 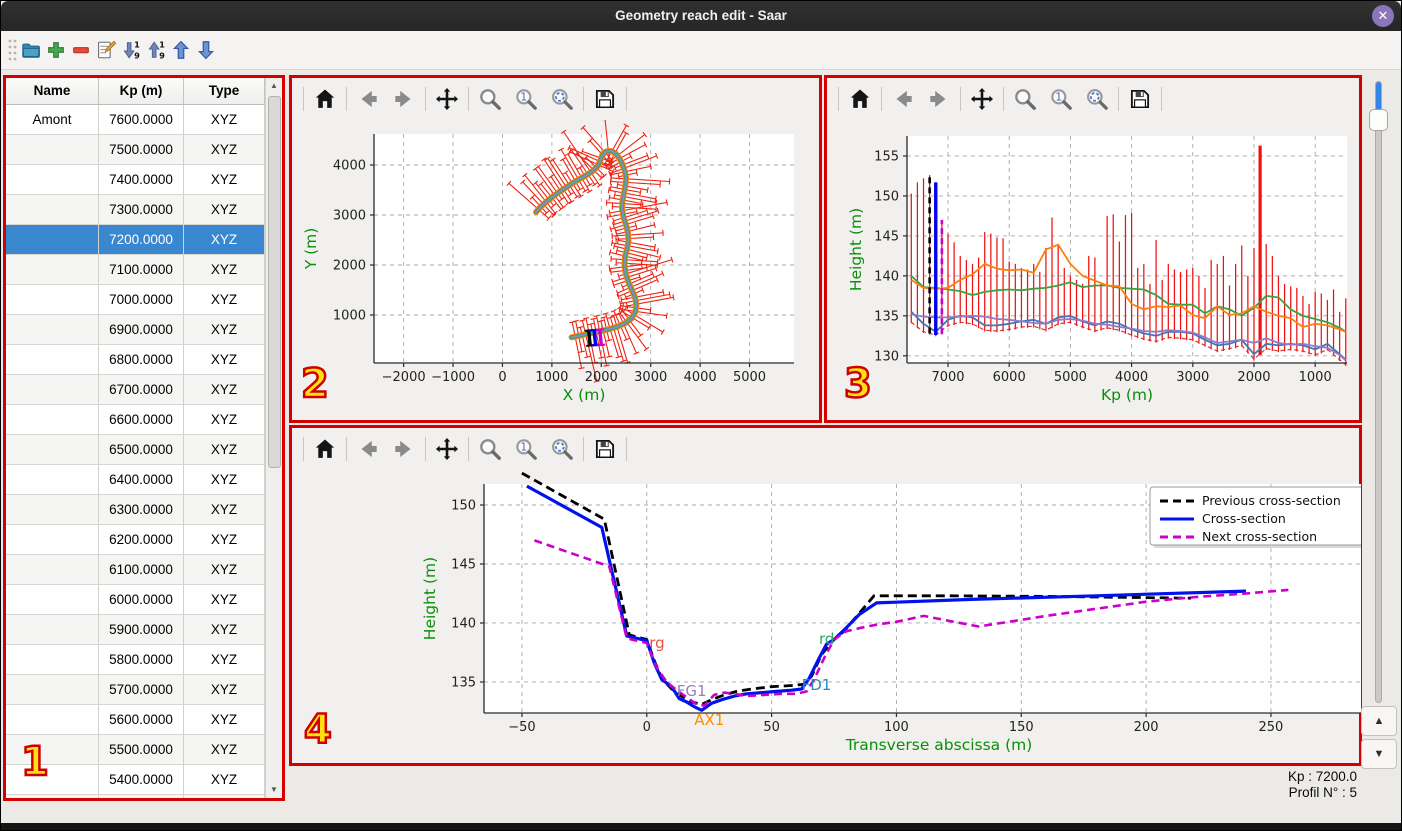 I want to click on table-row: 6100.0000 XYZ, so click(x=136, y=570).